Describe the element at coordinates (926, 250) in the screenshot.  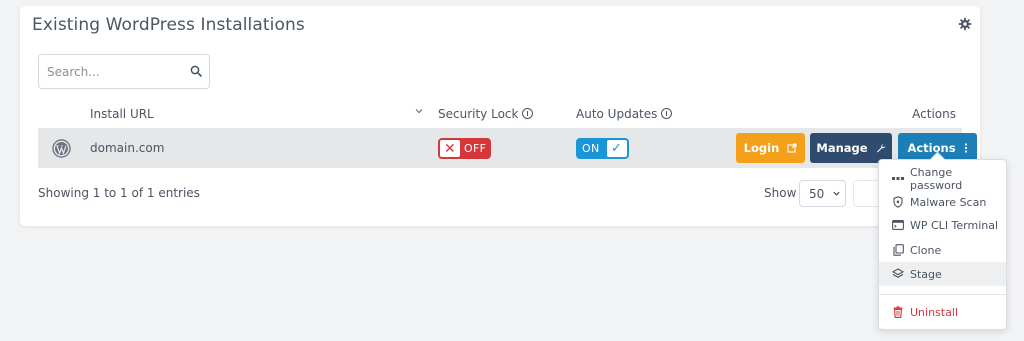
I see `menu-item-label: Clone` at that location.